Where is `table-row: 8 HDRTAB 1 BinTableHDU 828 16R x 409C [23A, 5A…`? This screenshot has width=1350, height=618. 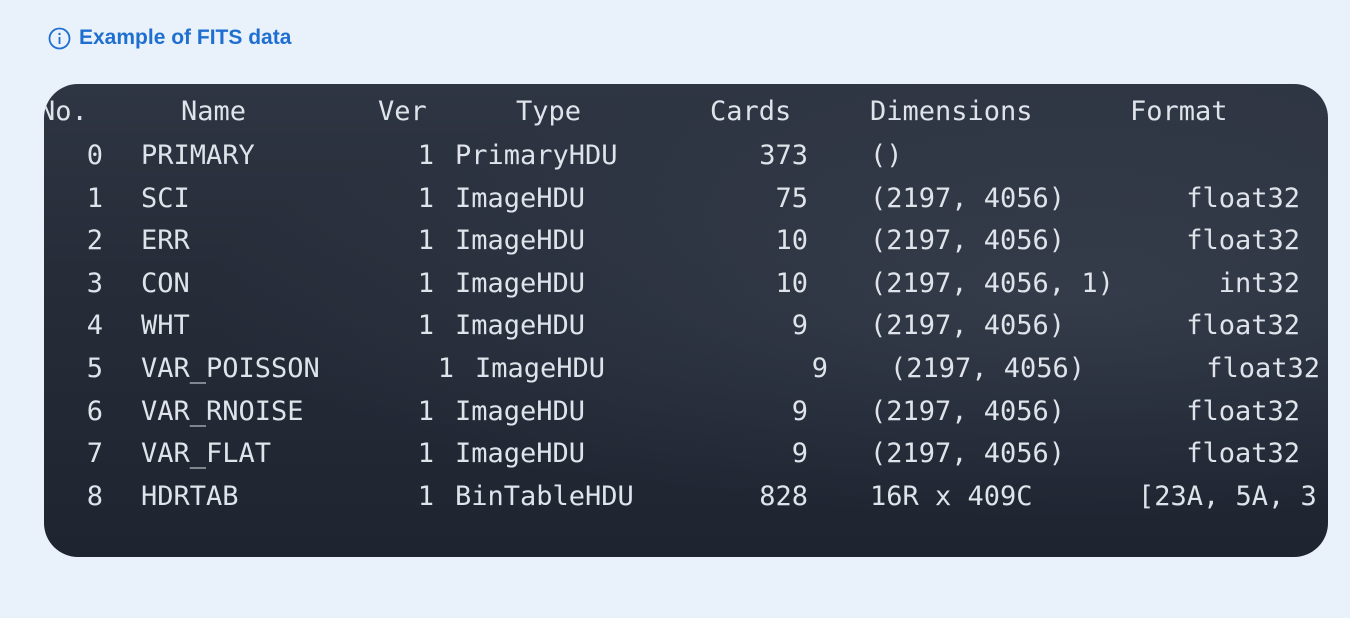 table-row: 8 HDRTAB 1 BinTableHDU 828 16R x 409C [23A, 5A… is located at coordinates (686, 497).